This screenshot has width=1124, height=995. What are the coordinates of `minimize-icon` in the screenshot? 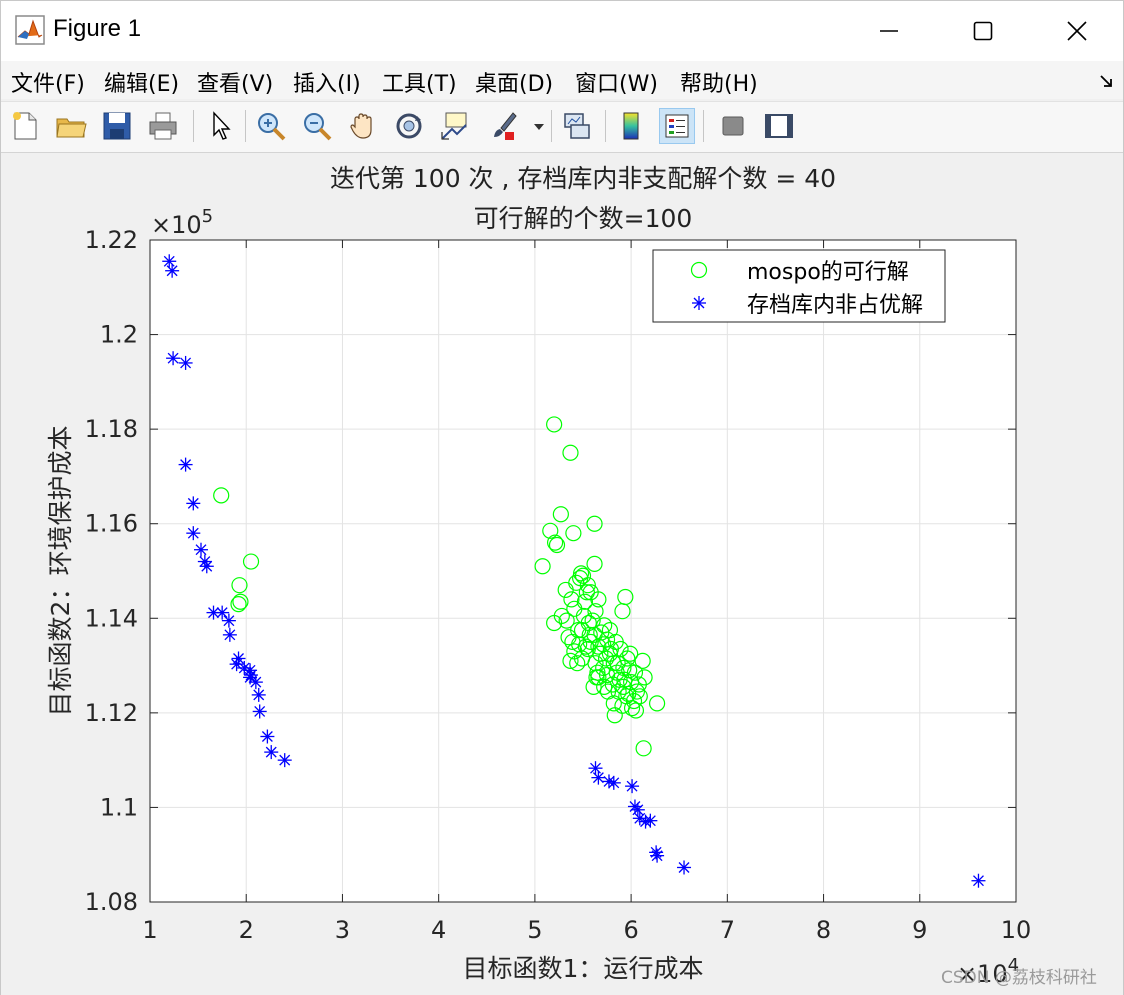 It's located at (889, 31).